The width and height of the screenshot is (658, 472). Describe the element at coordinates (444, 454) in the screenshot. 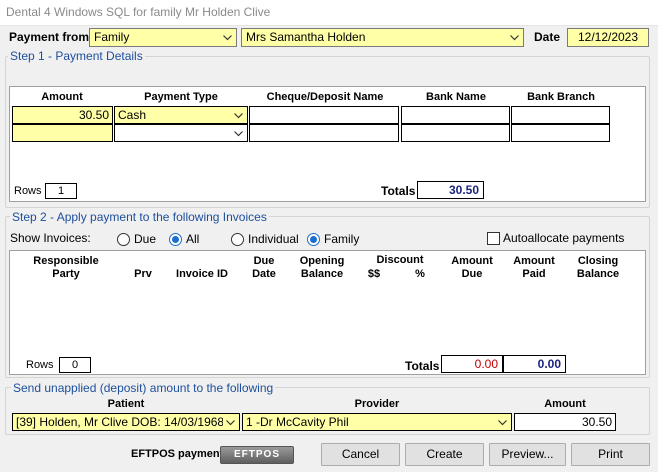

I see `create-button: Create` at that location.